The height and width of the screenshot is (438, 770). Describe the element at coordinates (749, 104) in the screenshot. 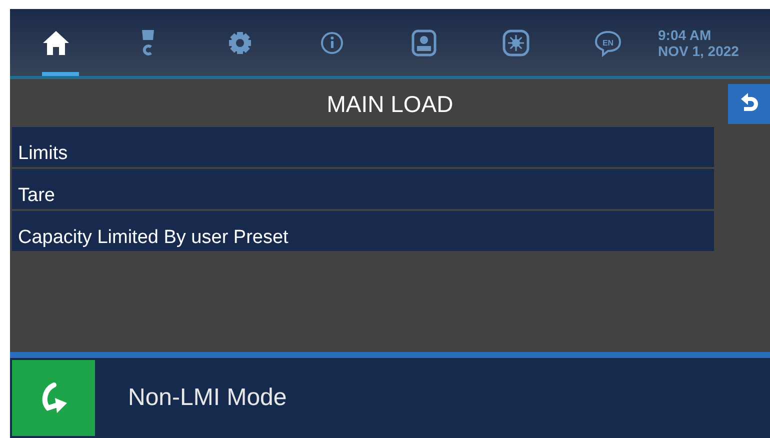

I see `back-button` at that location.